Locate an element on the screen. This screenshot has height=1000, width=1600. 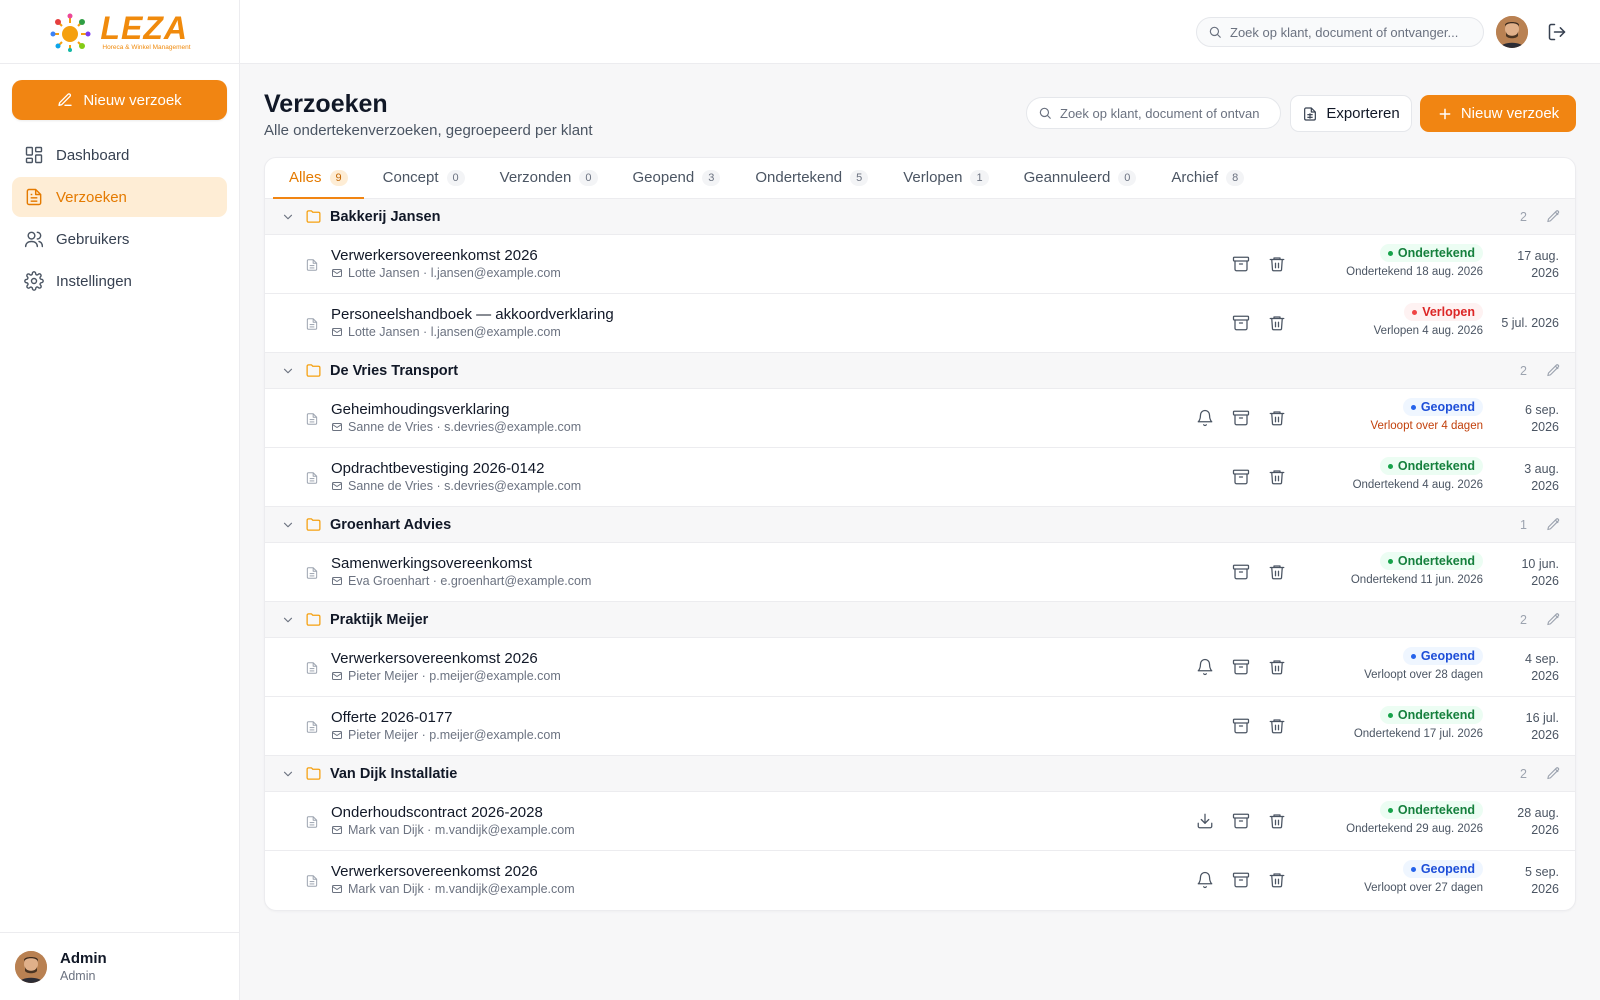
request-title: Geheimhoudingsverklaring is located at coordinates (420, 409).